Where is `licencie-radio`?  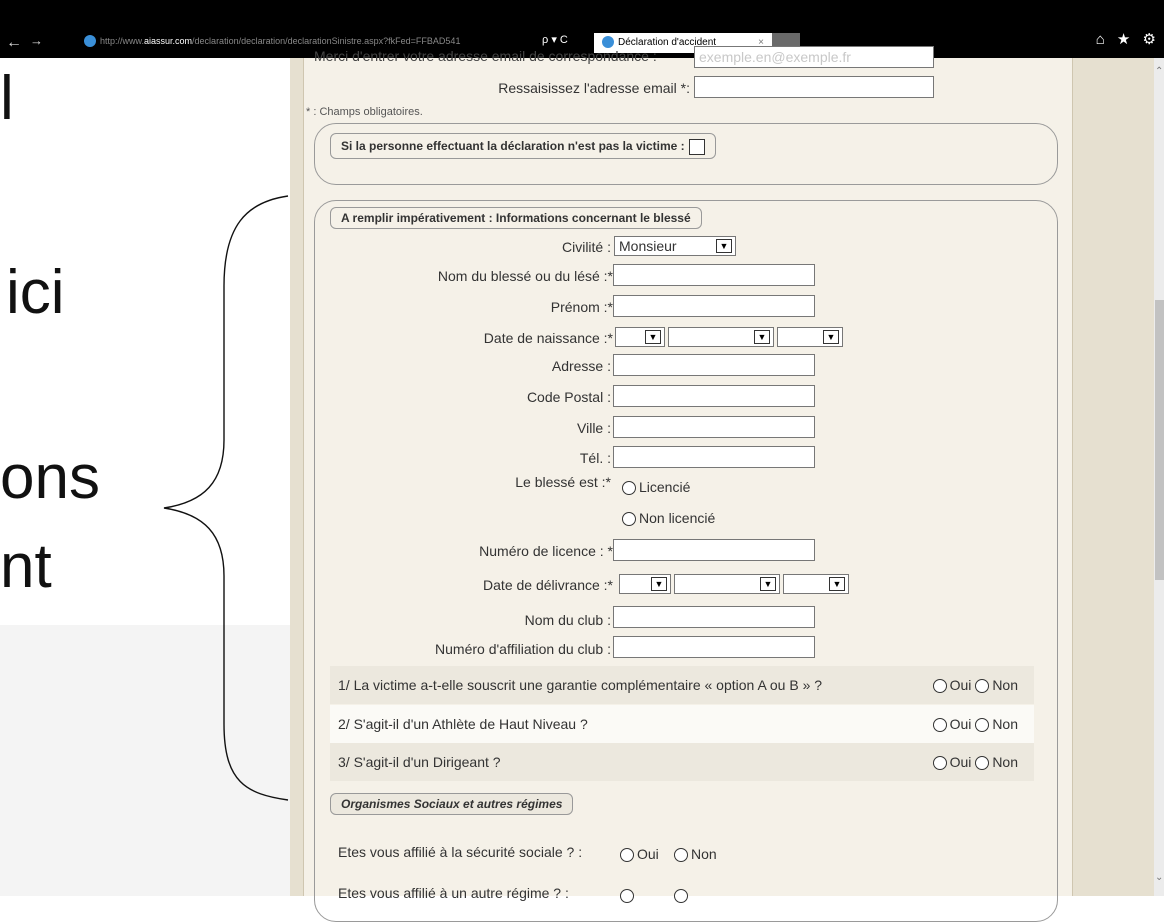
licencie-radio is located at coordinates (629, 488).